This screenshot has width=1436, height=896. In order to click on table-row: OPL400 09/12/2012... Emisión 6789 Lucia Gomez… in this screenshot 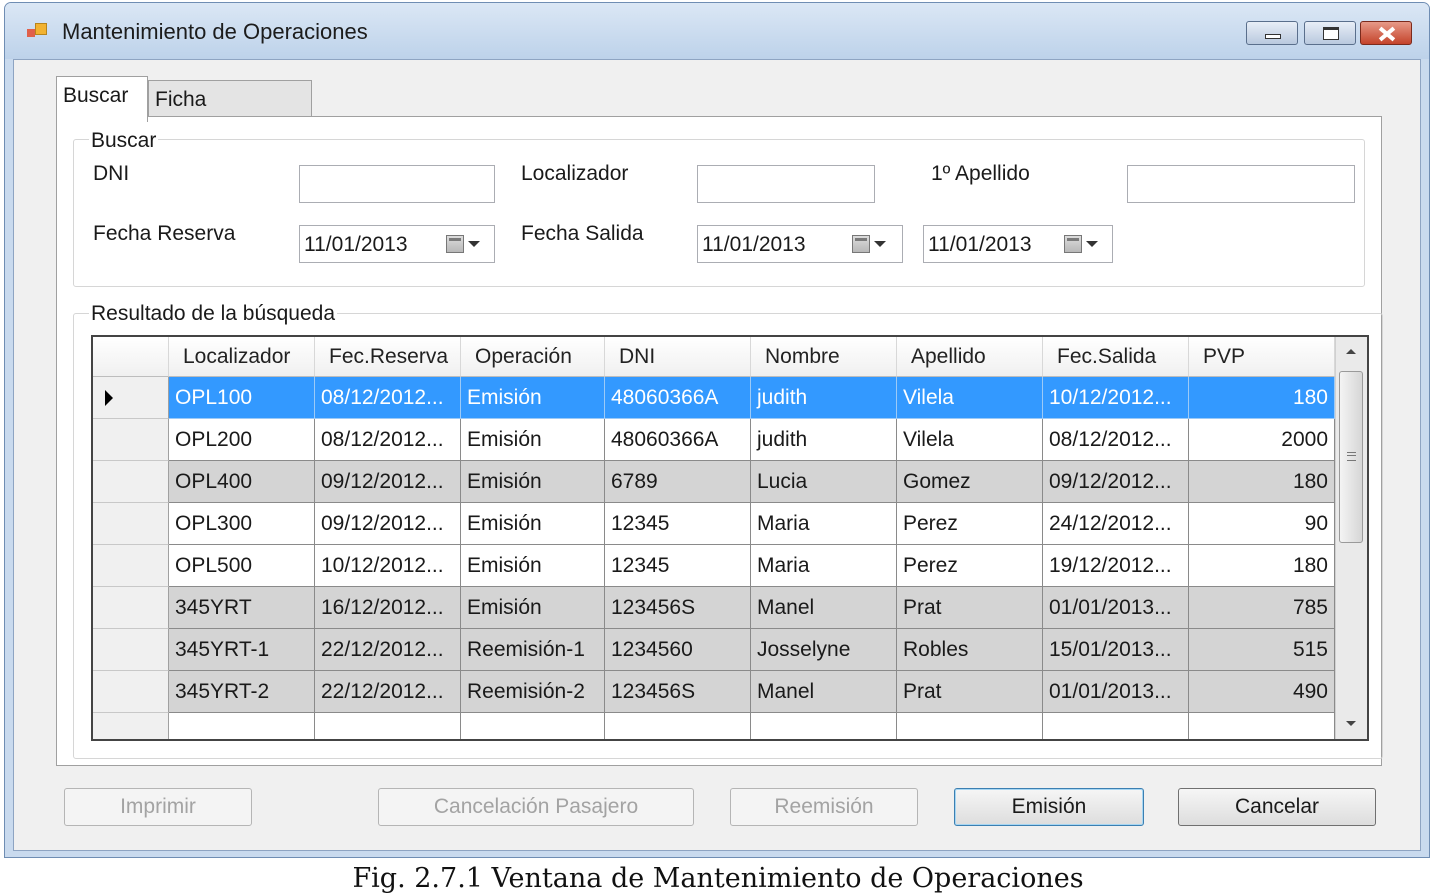, I will do `click(752, 482)`.